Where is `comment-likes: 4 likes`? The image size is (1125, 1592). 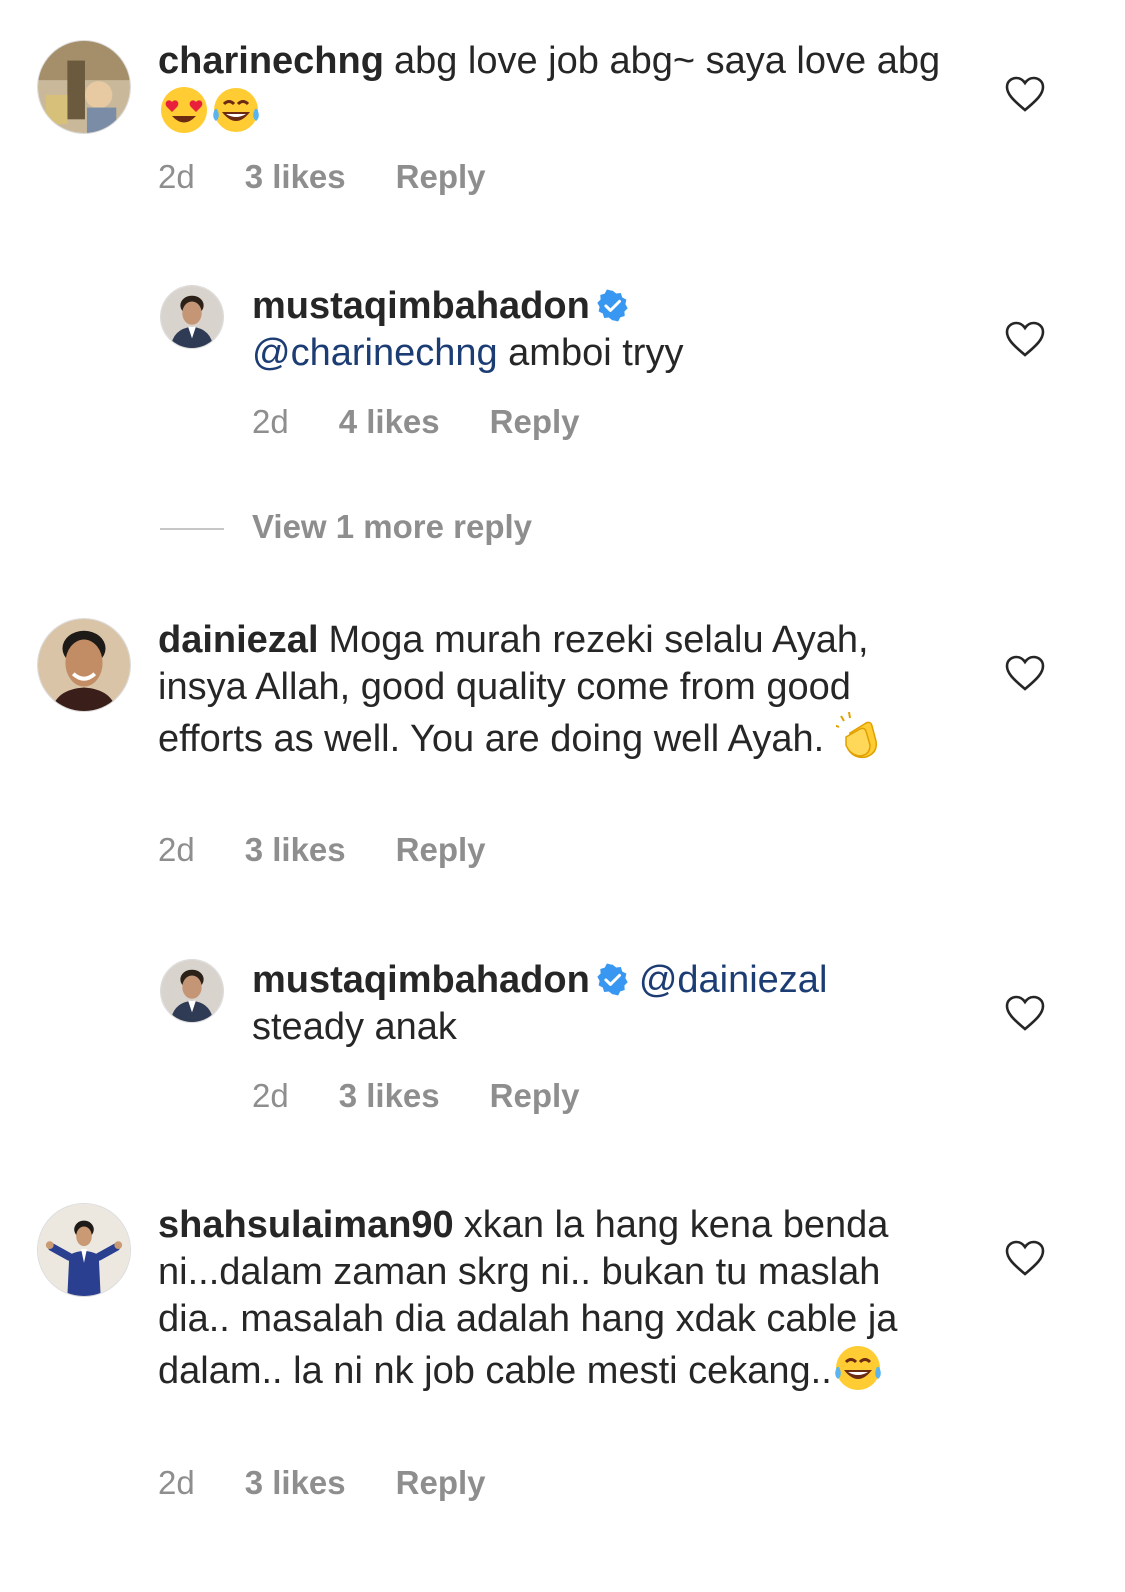
comment-likes: 4 likes is located at coordinates (389, 422).